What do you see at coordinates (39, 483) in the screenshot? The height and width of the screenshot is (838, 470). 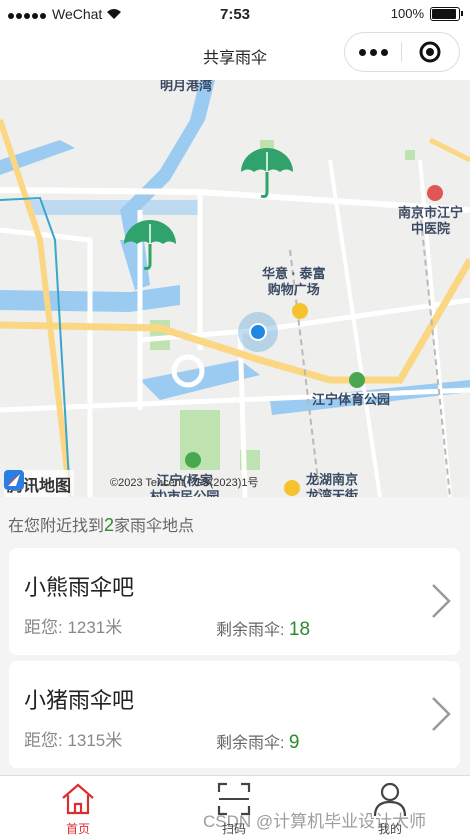 I see `tencent-map-logo: 腾讯地图` at bounding box center [39, 483].